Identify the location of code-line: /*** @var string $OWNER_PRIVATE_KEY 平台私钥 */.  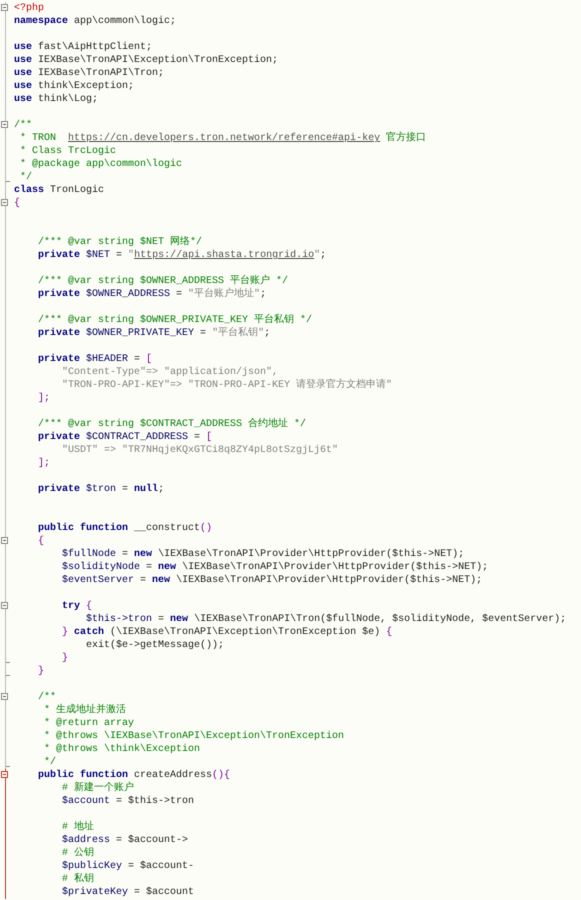
(174, 320).